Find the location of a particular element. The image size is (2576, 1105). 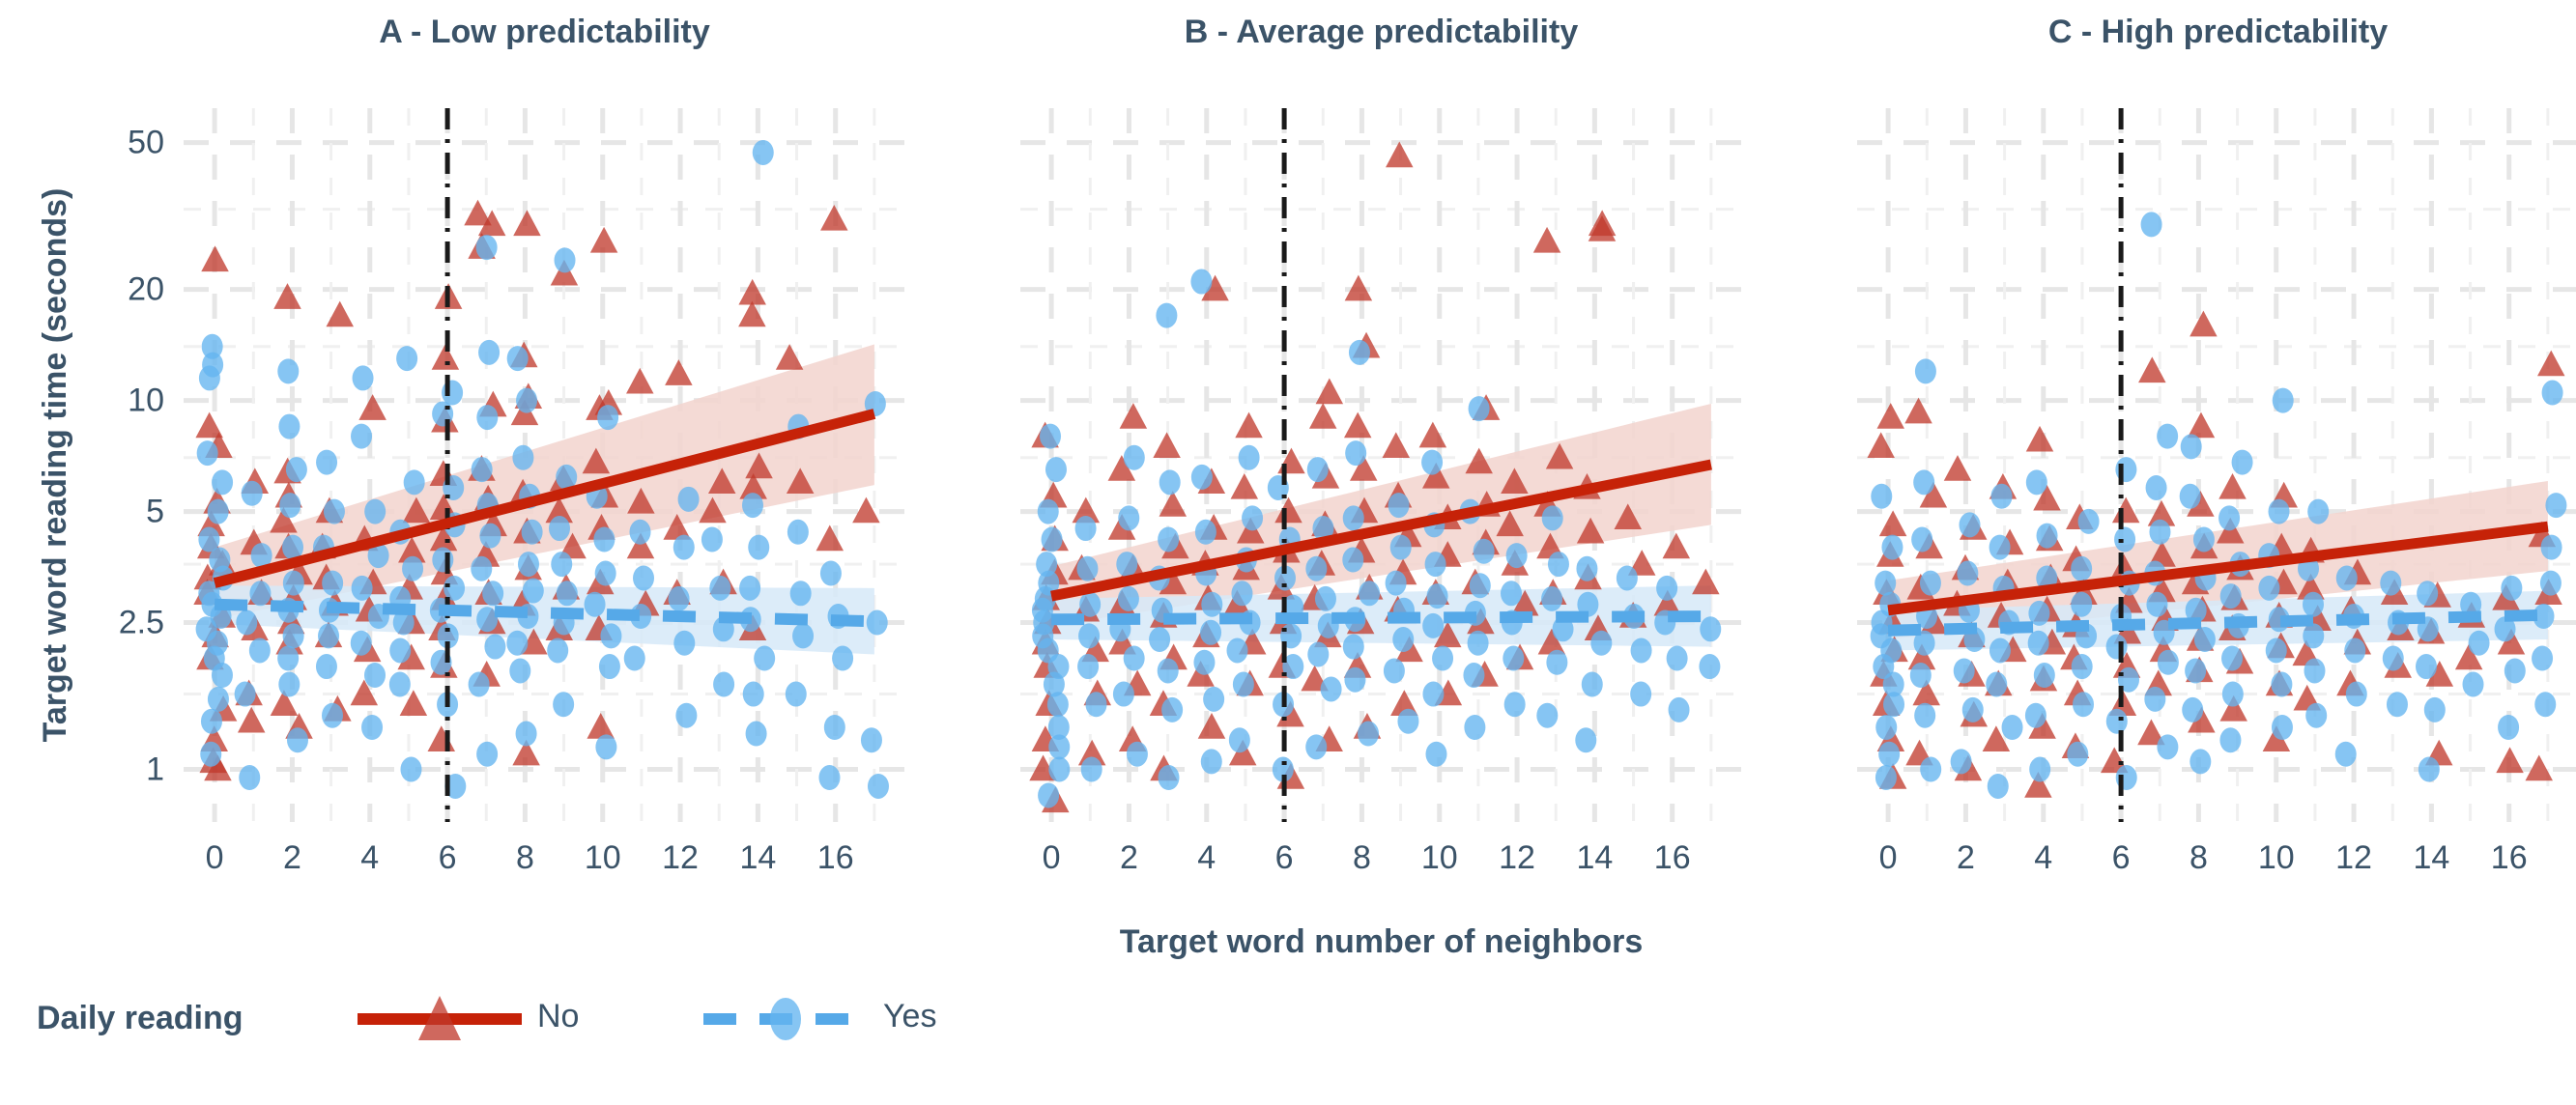

panel-title-a: A - Low predictability is located at coordinates (545, 32).